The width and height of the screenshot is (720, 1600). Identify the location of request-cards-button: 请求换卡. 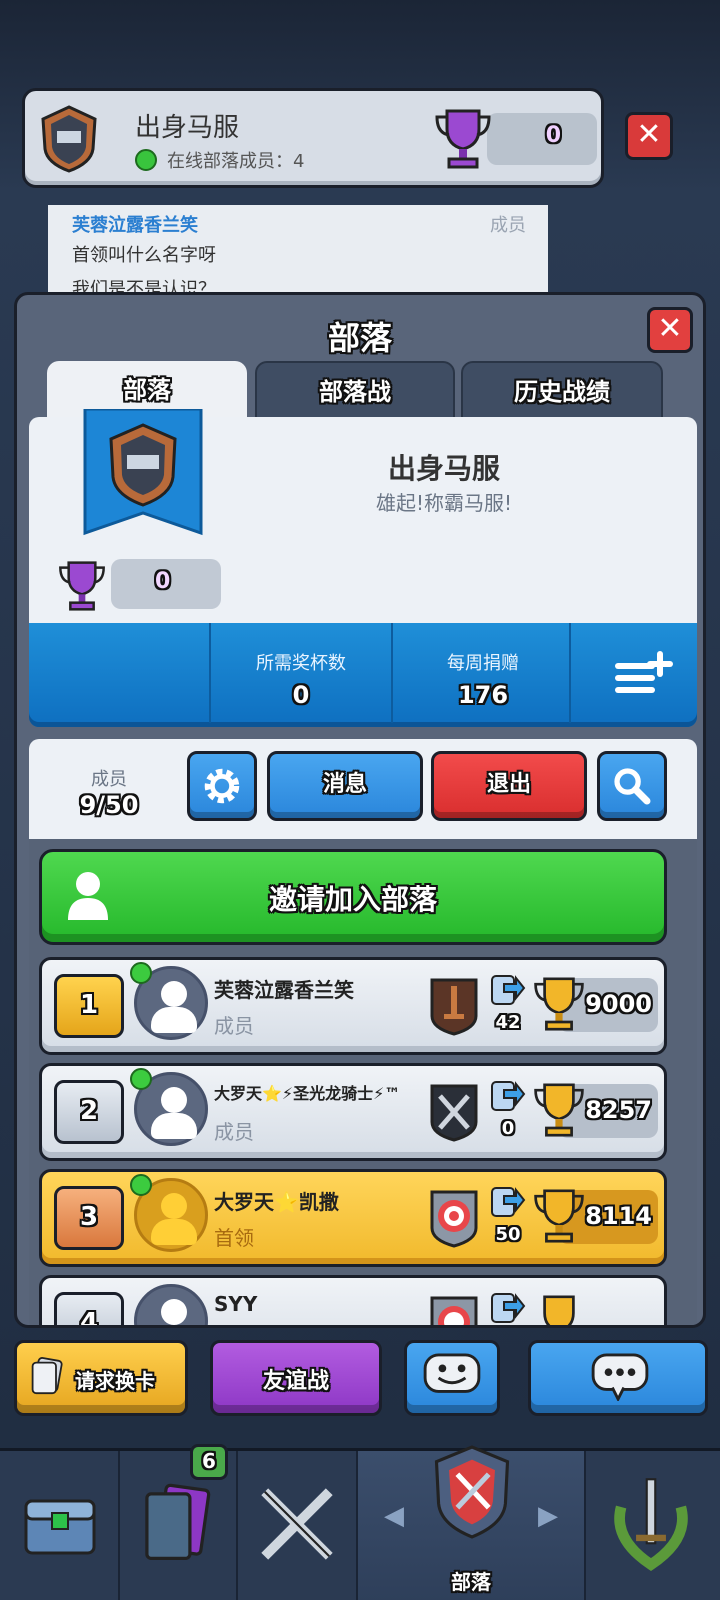
(101, 1378).